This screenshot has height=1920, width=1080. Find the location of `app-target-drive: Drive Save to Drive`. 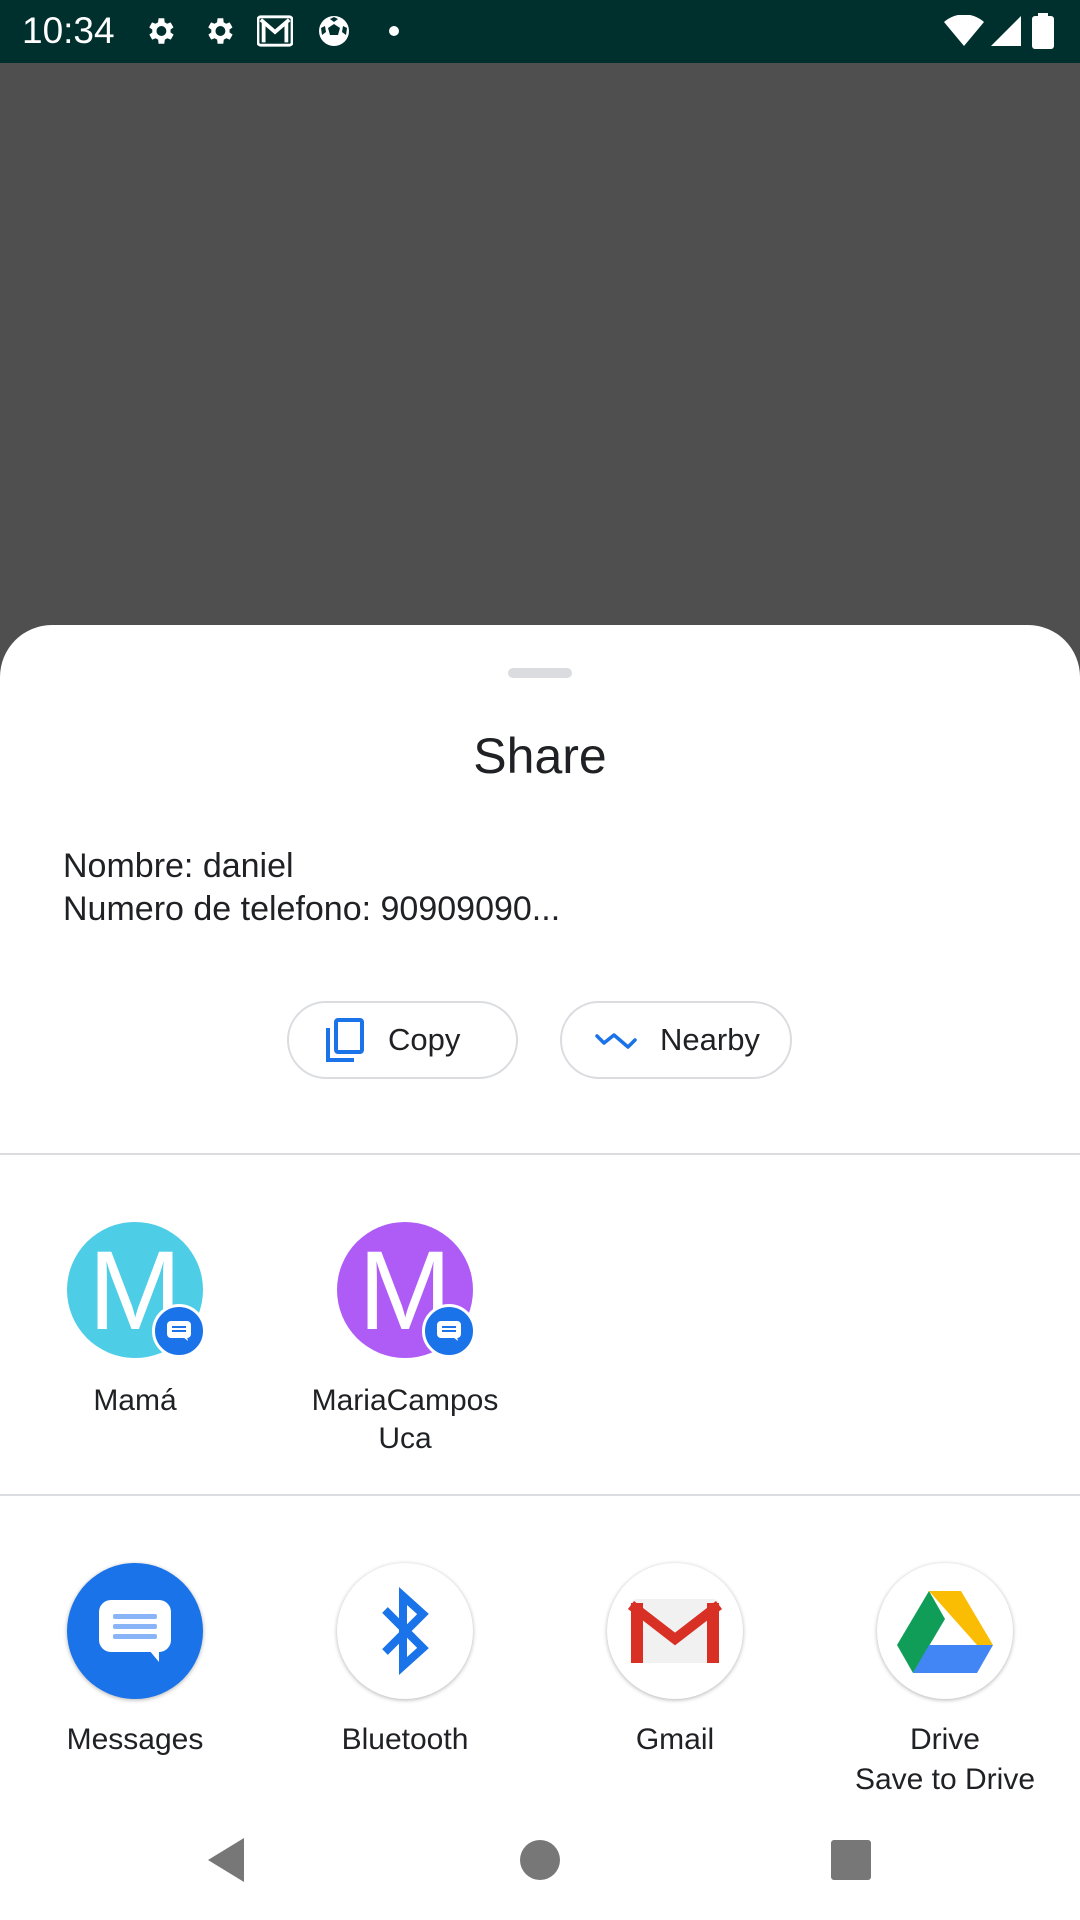

app-target-drive: Drive Save to Drive is located at coordinates (945, 1679).